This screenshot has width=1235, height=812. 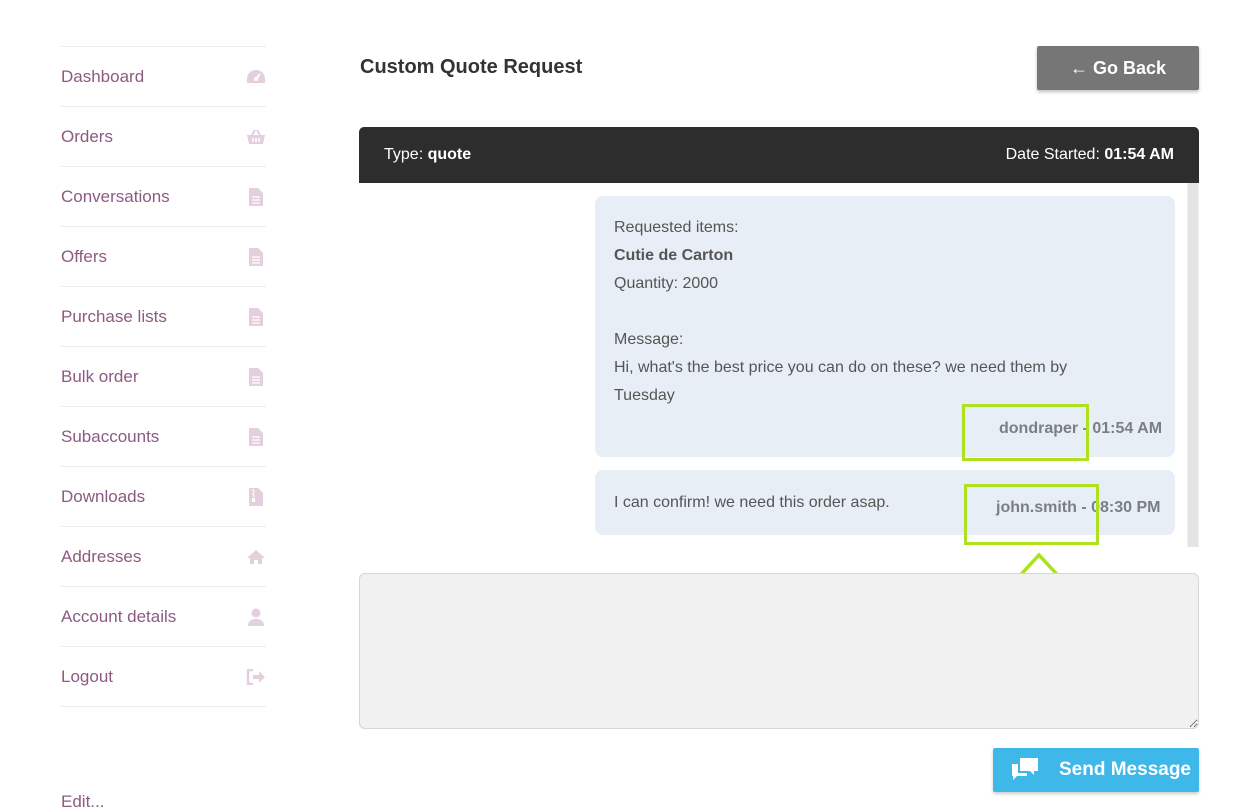 What do you see at coordinates (103, 76) in the screenshot?
I see `sidebar-item-label: Dashboard` at bounding box center [103, 76].